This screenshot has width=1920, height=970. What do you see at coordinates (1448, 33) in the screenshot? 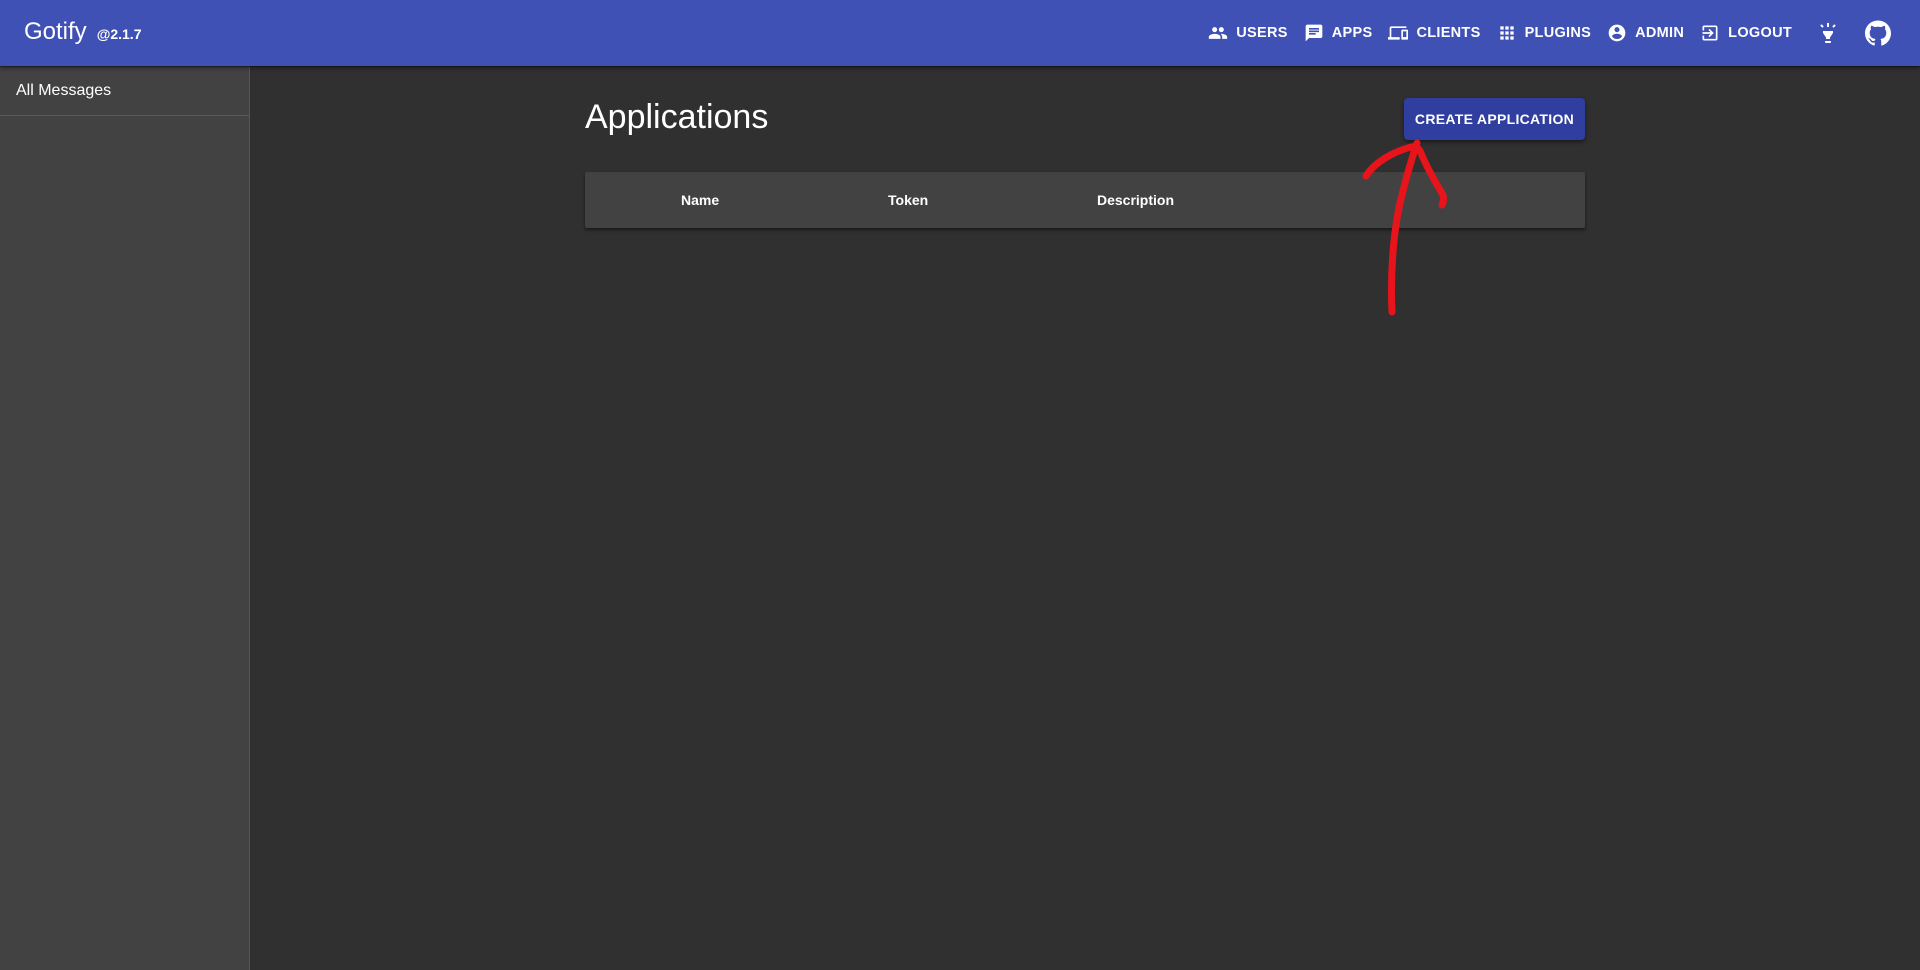
I see `nav-clients-label: CLIENTS` at bounding box center [1448, 33].